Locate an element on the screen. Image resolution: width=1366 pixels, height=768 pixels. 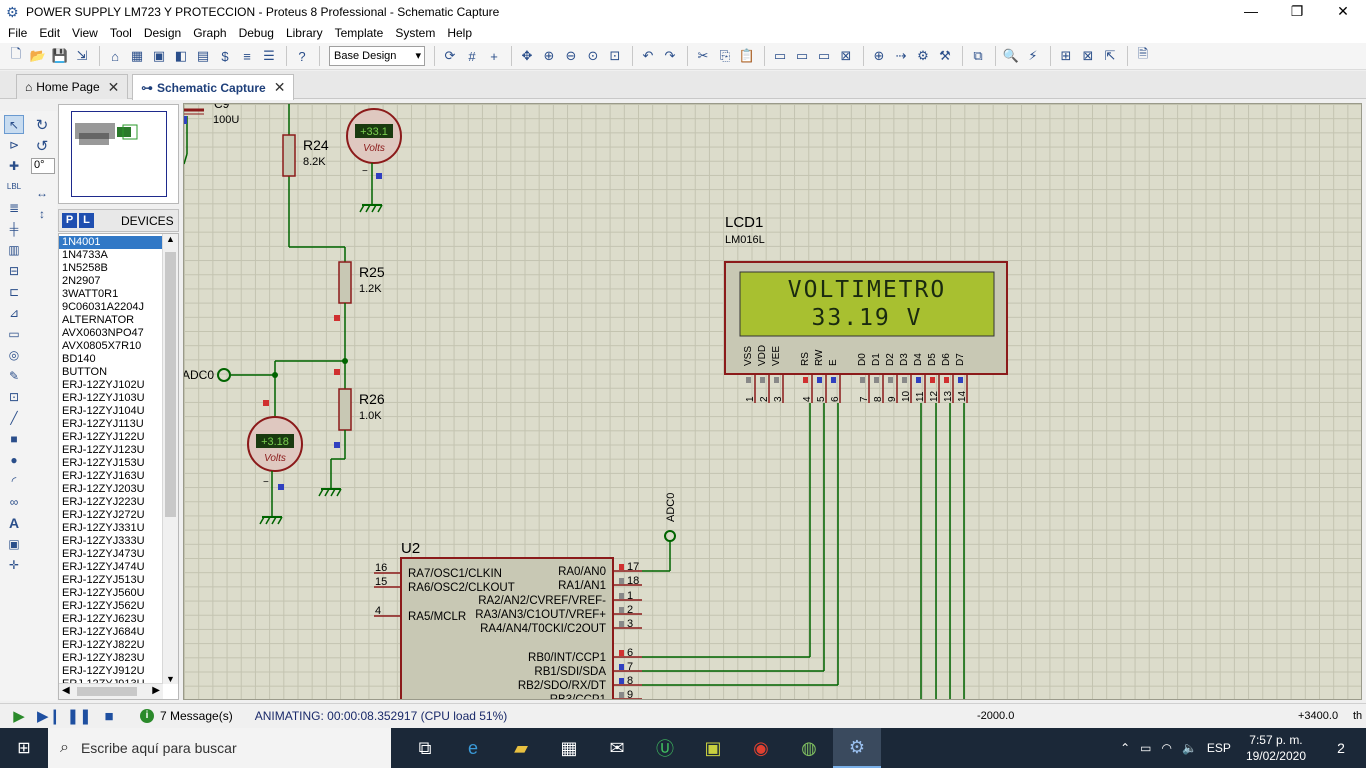
3d-viewer-icon: ◧ is located at coordinates (181, 56).